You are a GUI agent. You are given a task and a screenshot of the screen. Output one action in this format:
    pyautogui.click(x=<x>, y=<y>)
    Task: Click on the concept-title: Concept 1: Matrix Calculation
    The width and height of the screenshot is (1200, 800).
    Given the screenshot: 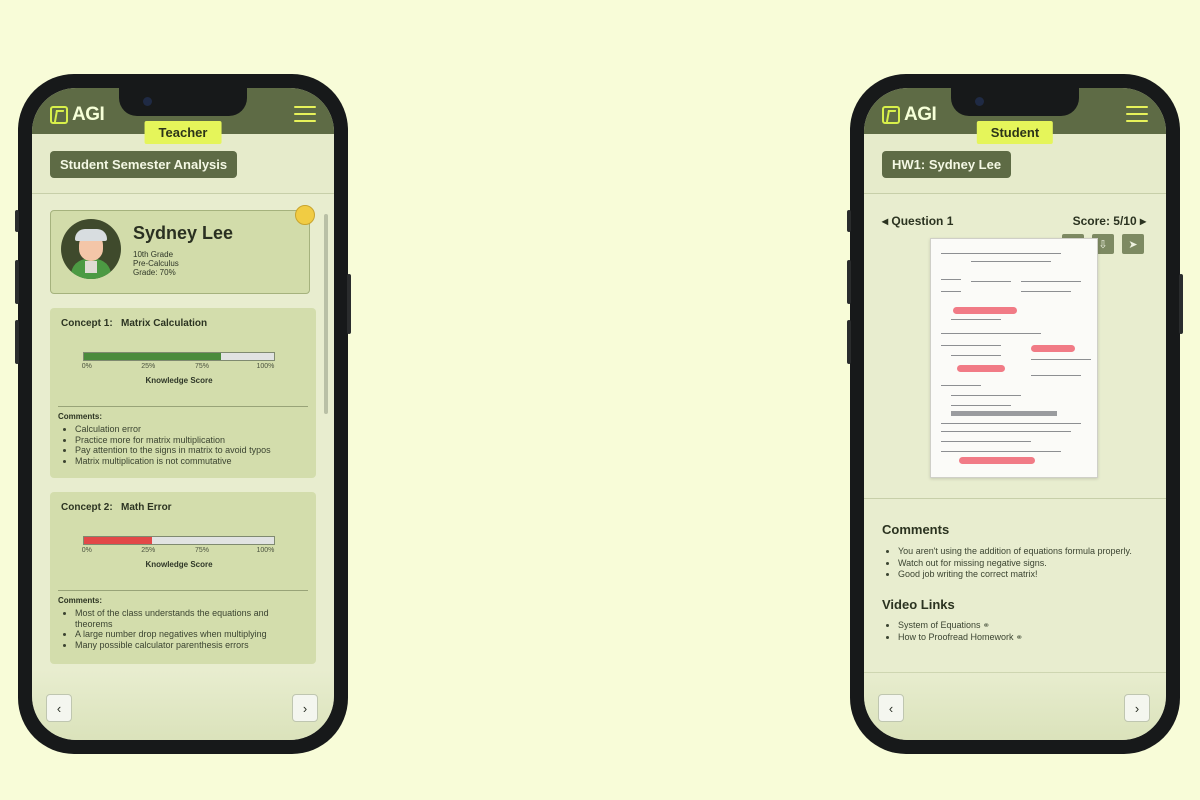 What is the action you would take?
    pyautogui.click(x=134, y=323)
    